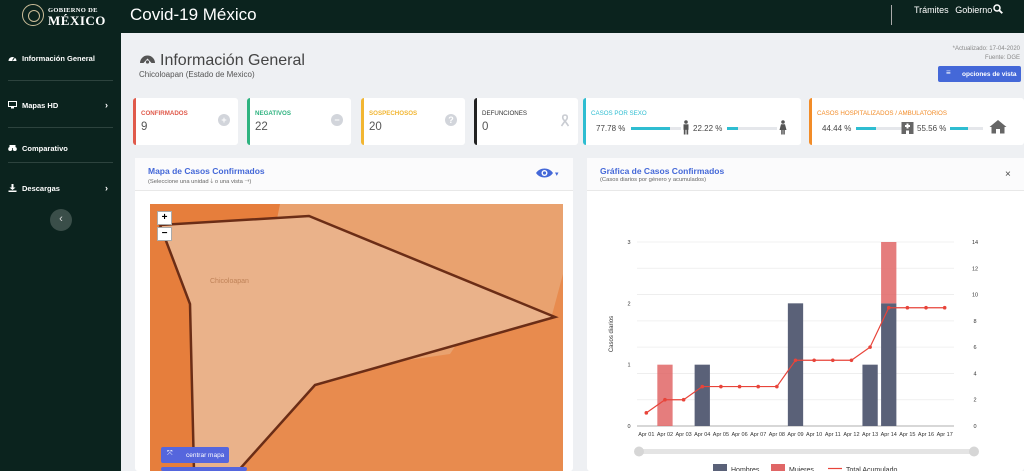 The width and height of the screenshot is (1024, 471). What do you see at coordinates (204, 469) in the screenshot?
I see `secondary-map-button` at bounding box center [204, 469].